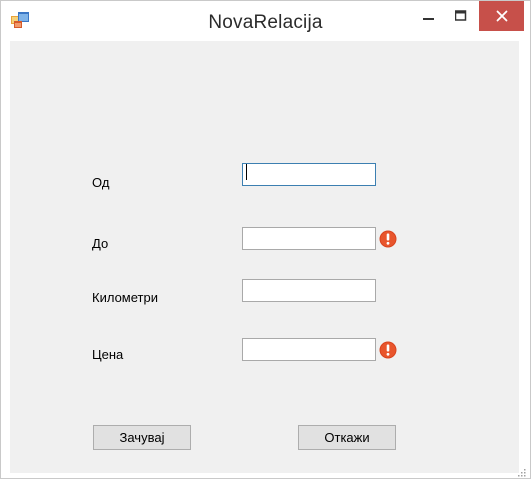 Image resolution: width=531 pixels, height=482 pixels. What do you see at coordinates (265, 21) in the screenshot?
I see `title-bar: NovaRelacija` at bounding box center [265, 21].